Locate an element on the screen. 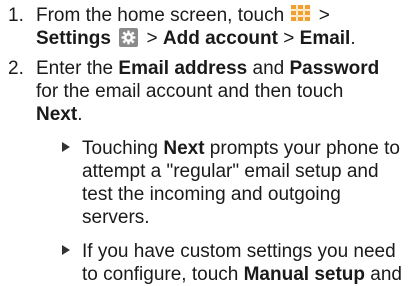 The height and width of the screenshot is (286, 409). bullet-line: Touching Next prompts your phone to is located at coordinates (243, 148).